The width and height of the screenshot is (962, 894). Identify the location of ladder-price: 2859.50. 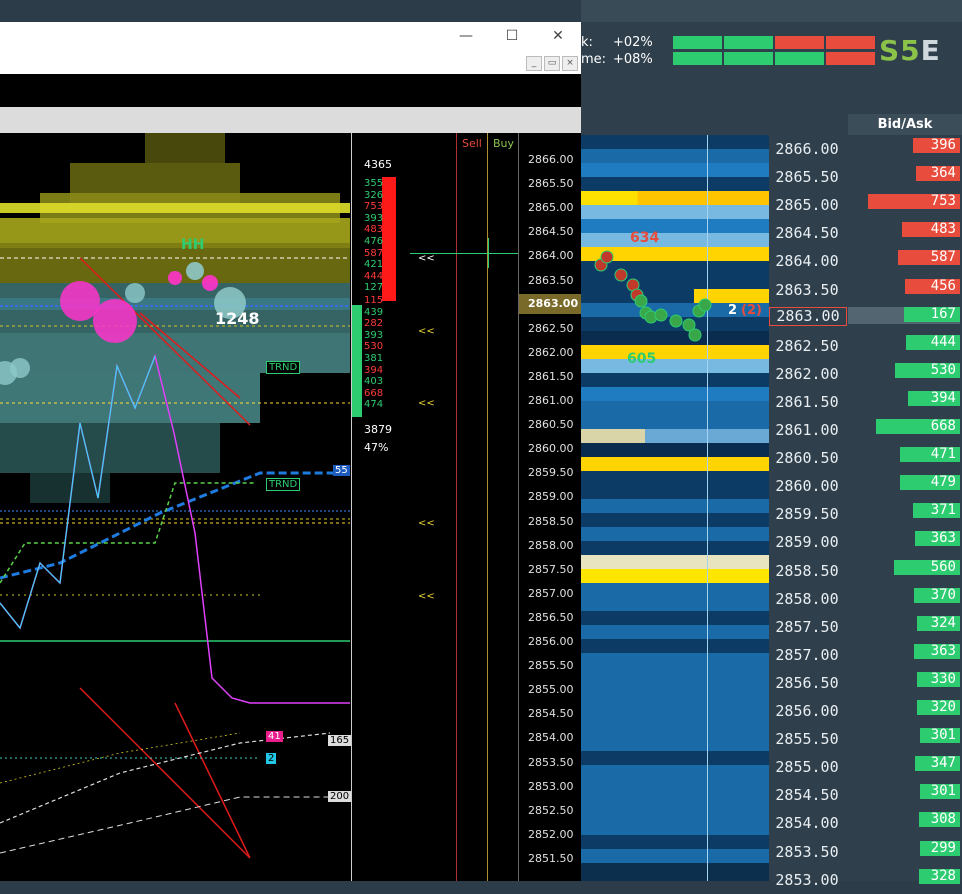
(807, 514).